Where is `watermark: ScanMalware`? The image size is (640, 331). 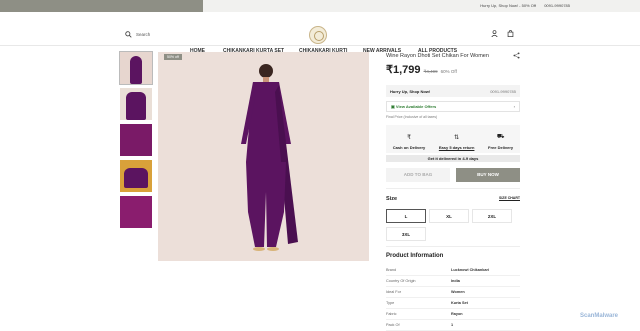
watermark: ScanMalware is located at coordinates (599, 316).